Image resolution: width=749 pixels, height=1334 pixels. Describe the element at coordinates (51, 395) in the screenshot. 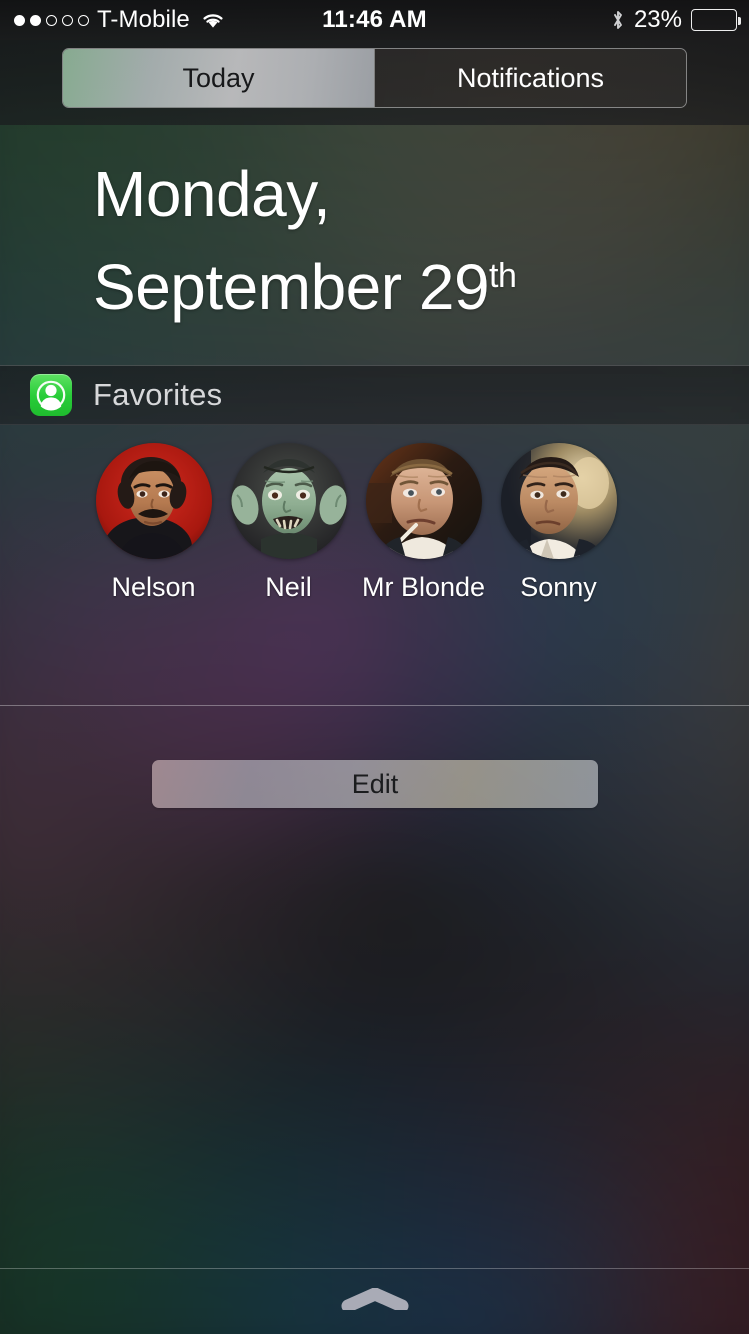

I see `contacts-person-icon` at that location.